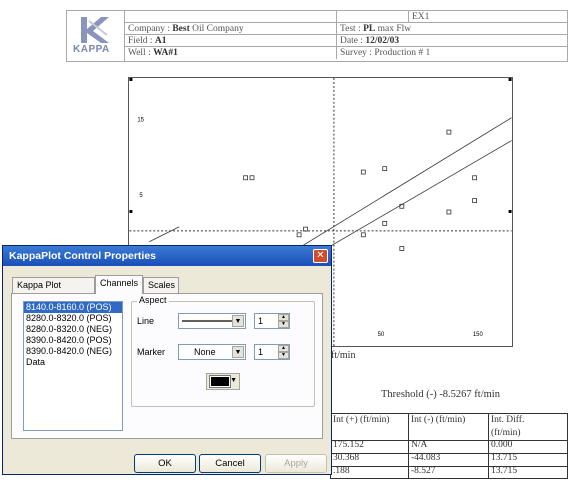 This screenshot has height=485, width=576. Describe the element at coordinates (231, 41) in the screenshot. I see `field-cell: Field : A1` at that location.